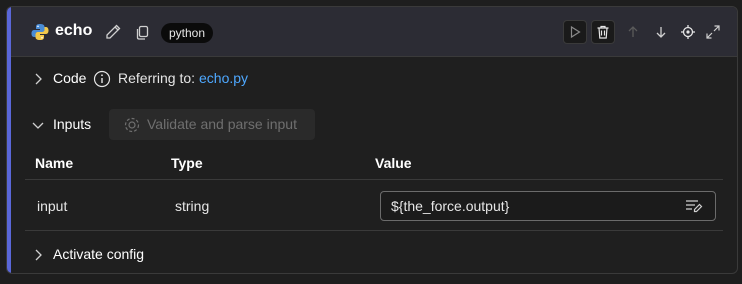 This screenshot has height=284, width=742. I want to click on activate-config-label: Activate config, so click(99, 254).